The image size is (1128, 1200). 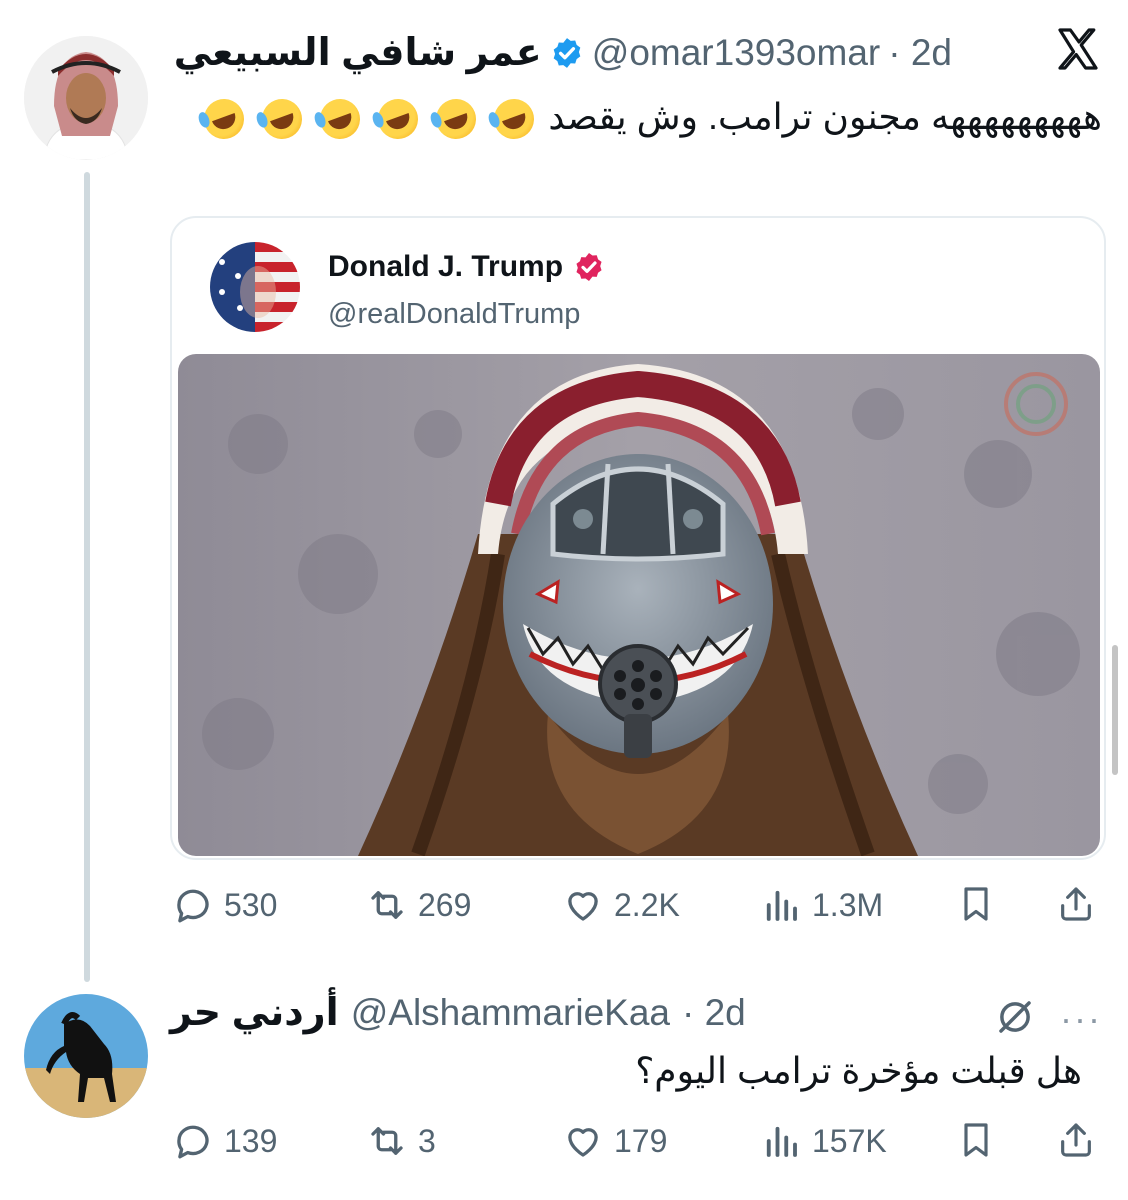 What do you see at coordinates (736, 53) in the screenshot?
I see `post1-handle: @omar1393omar` at bounding box center [736, 53].